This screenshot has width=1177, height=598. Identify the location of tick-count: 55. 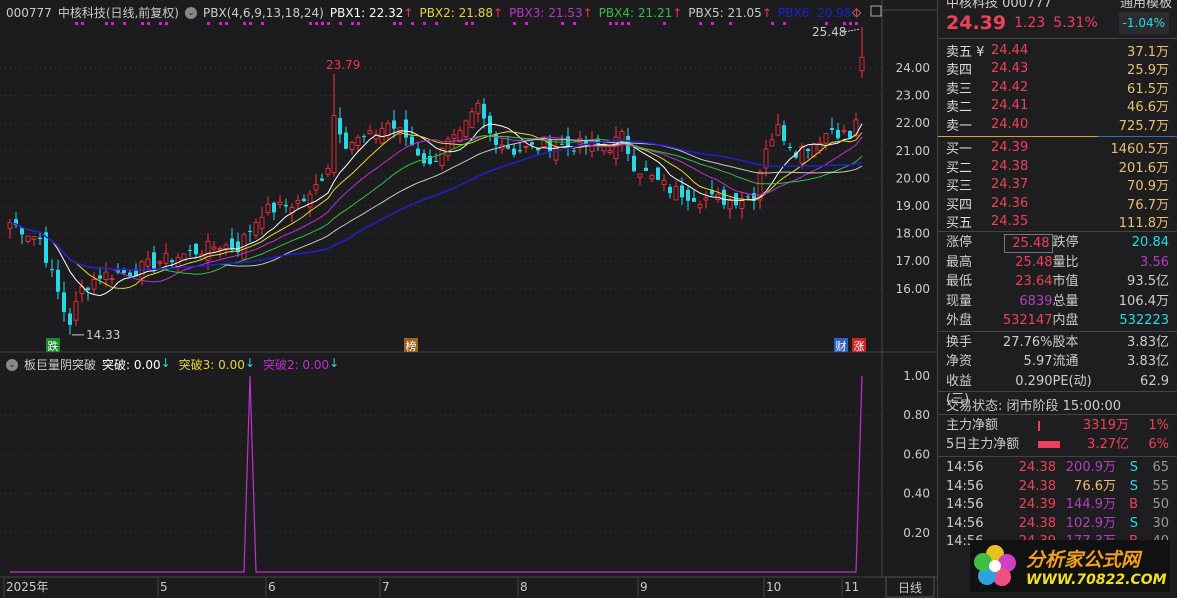
(1160, 486).